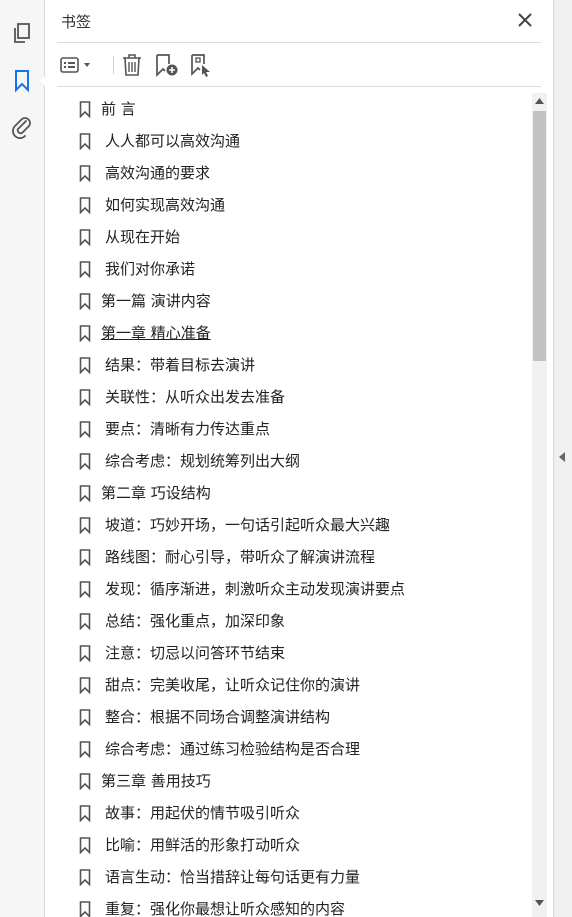  I want to click on scrollbar-thumb, so click(539, 236).